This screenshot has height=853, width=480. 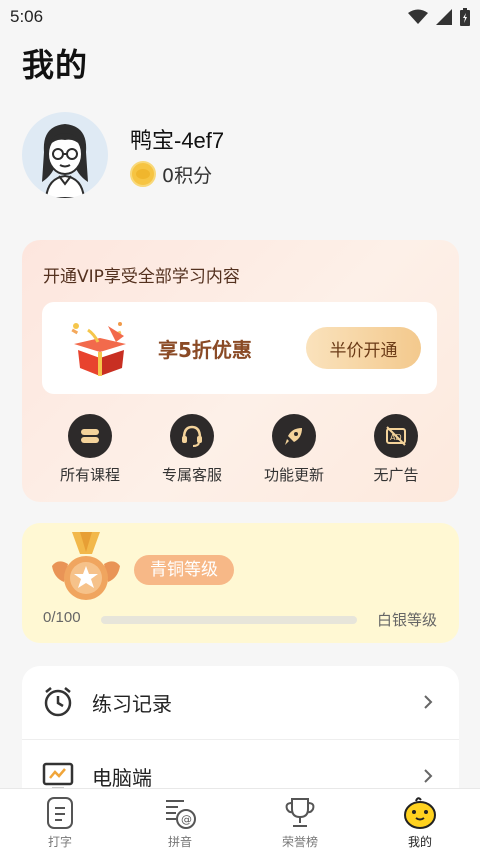 What do you see at coordinates (363, 348) in the screenshot?
I see `half-price-button: 半价开通` at bounding box center [363, 348].